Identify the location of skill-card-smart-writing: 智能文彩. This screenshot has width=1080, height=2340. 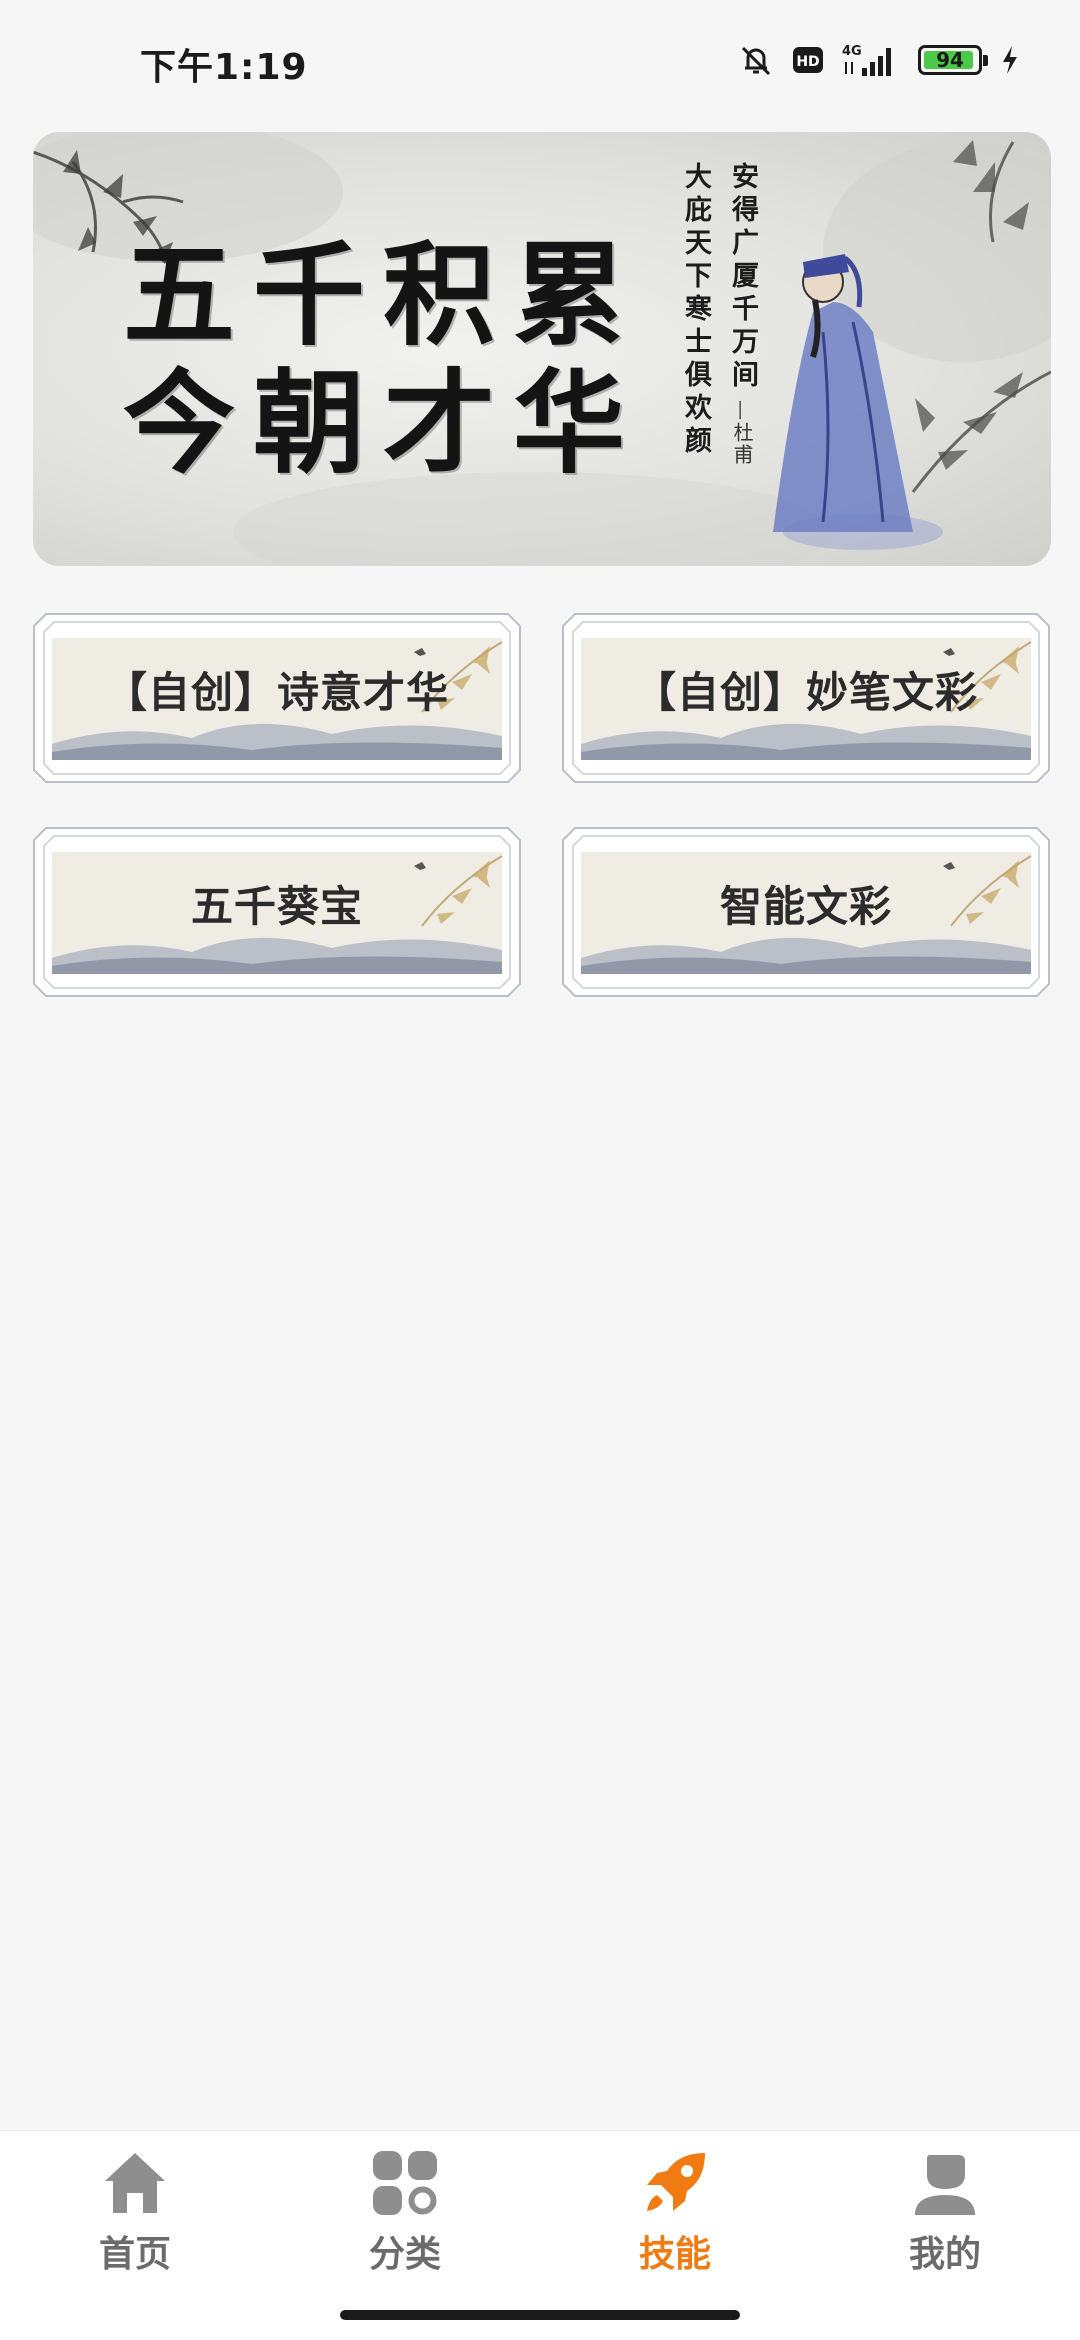
(806, 912).